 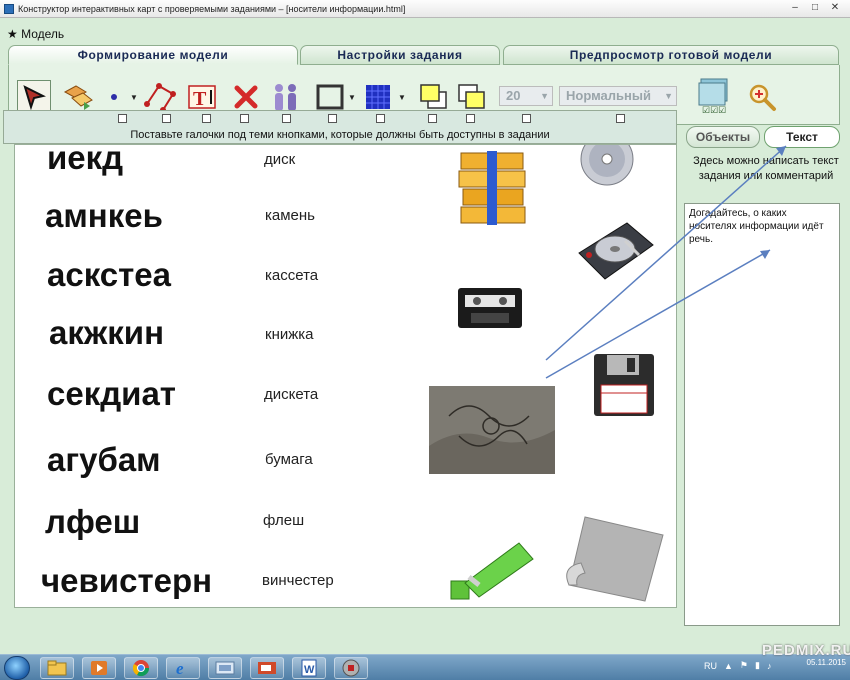 What do you see at coordinates (710, 666) in the screenshot?
I see `language-indicator: RU` at bounding box center [710, 666].